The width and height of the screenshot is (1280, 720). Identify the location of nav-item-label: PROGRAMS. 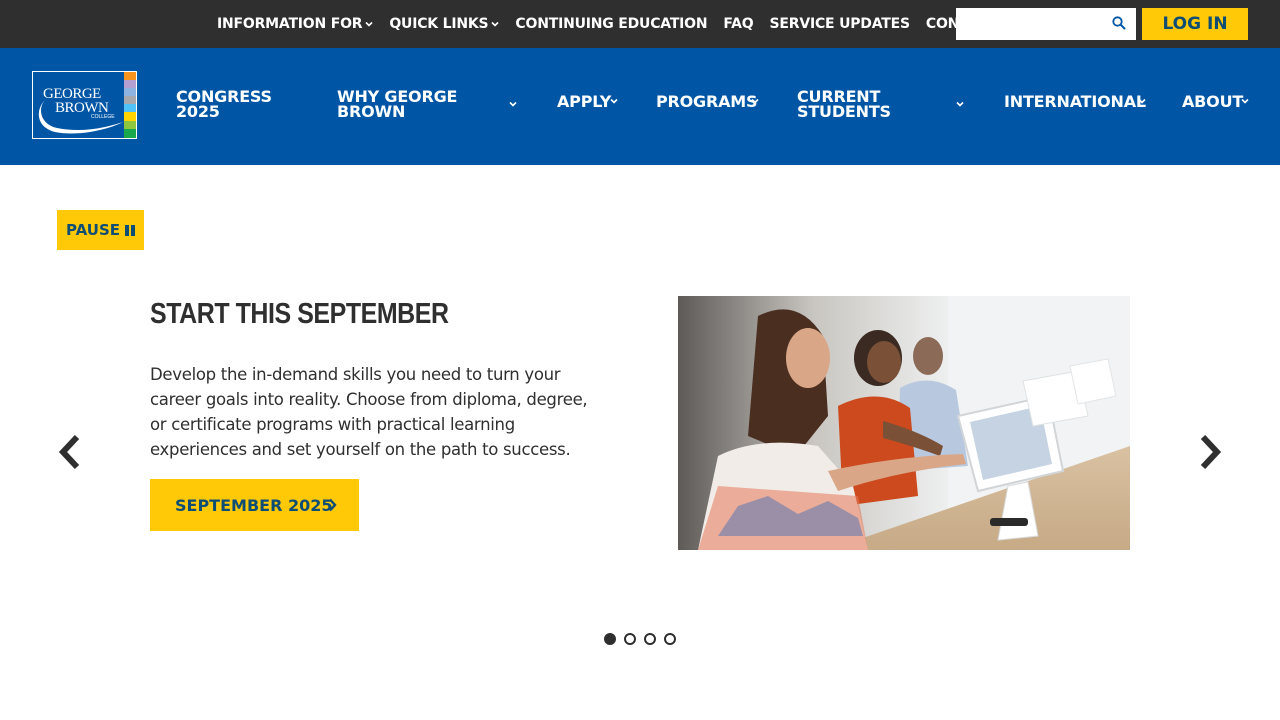
(707, 101).